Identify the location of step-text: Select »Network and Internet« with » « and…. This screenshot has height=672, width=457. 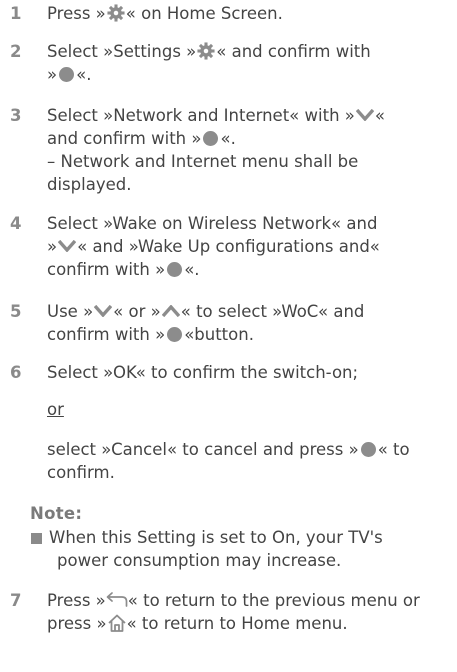
(245, 150).